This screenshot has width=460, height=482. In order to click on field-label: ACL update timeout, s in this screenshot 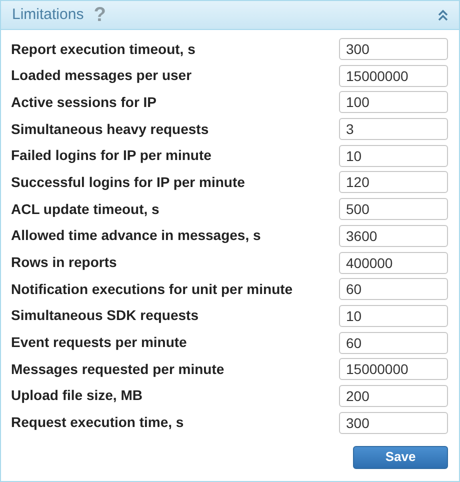, I will do `click(85, 209)`.